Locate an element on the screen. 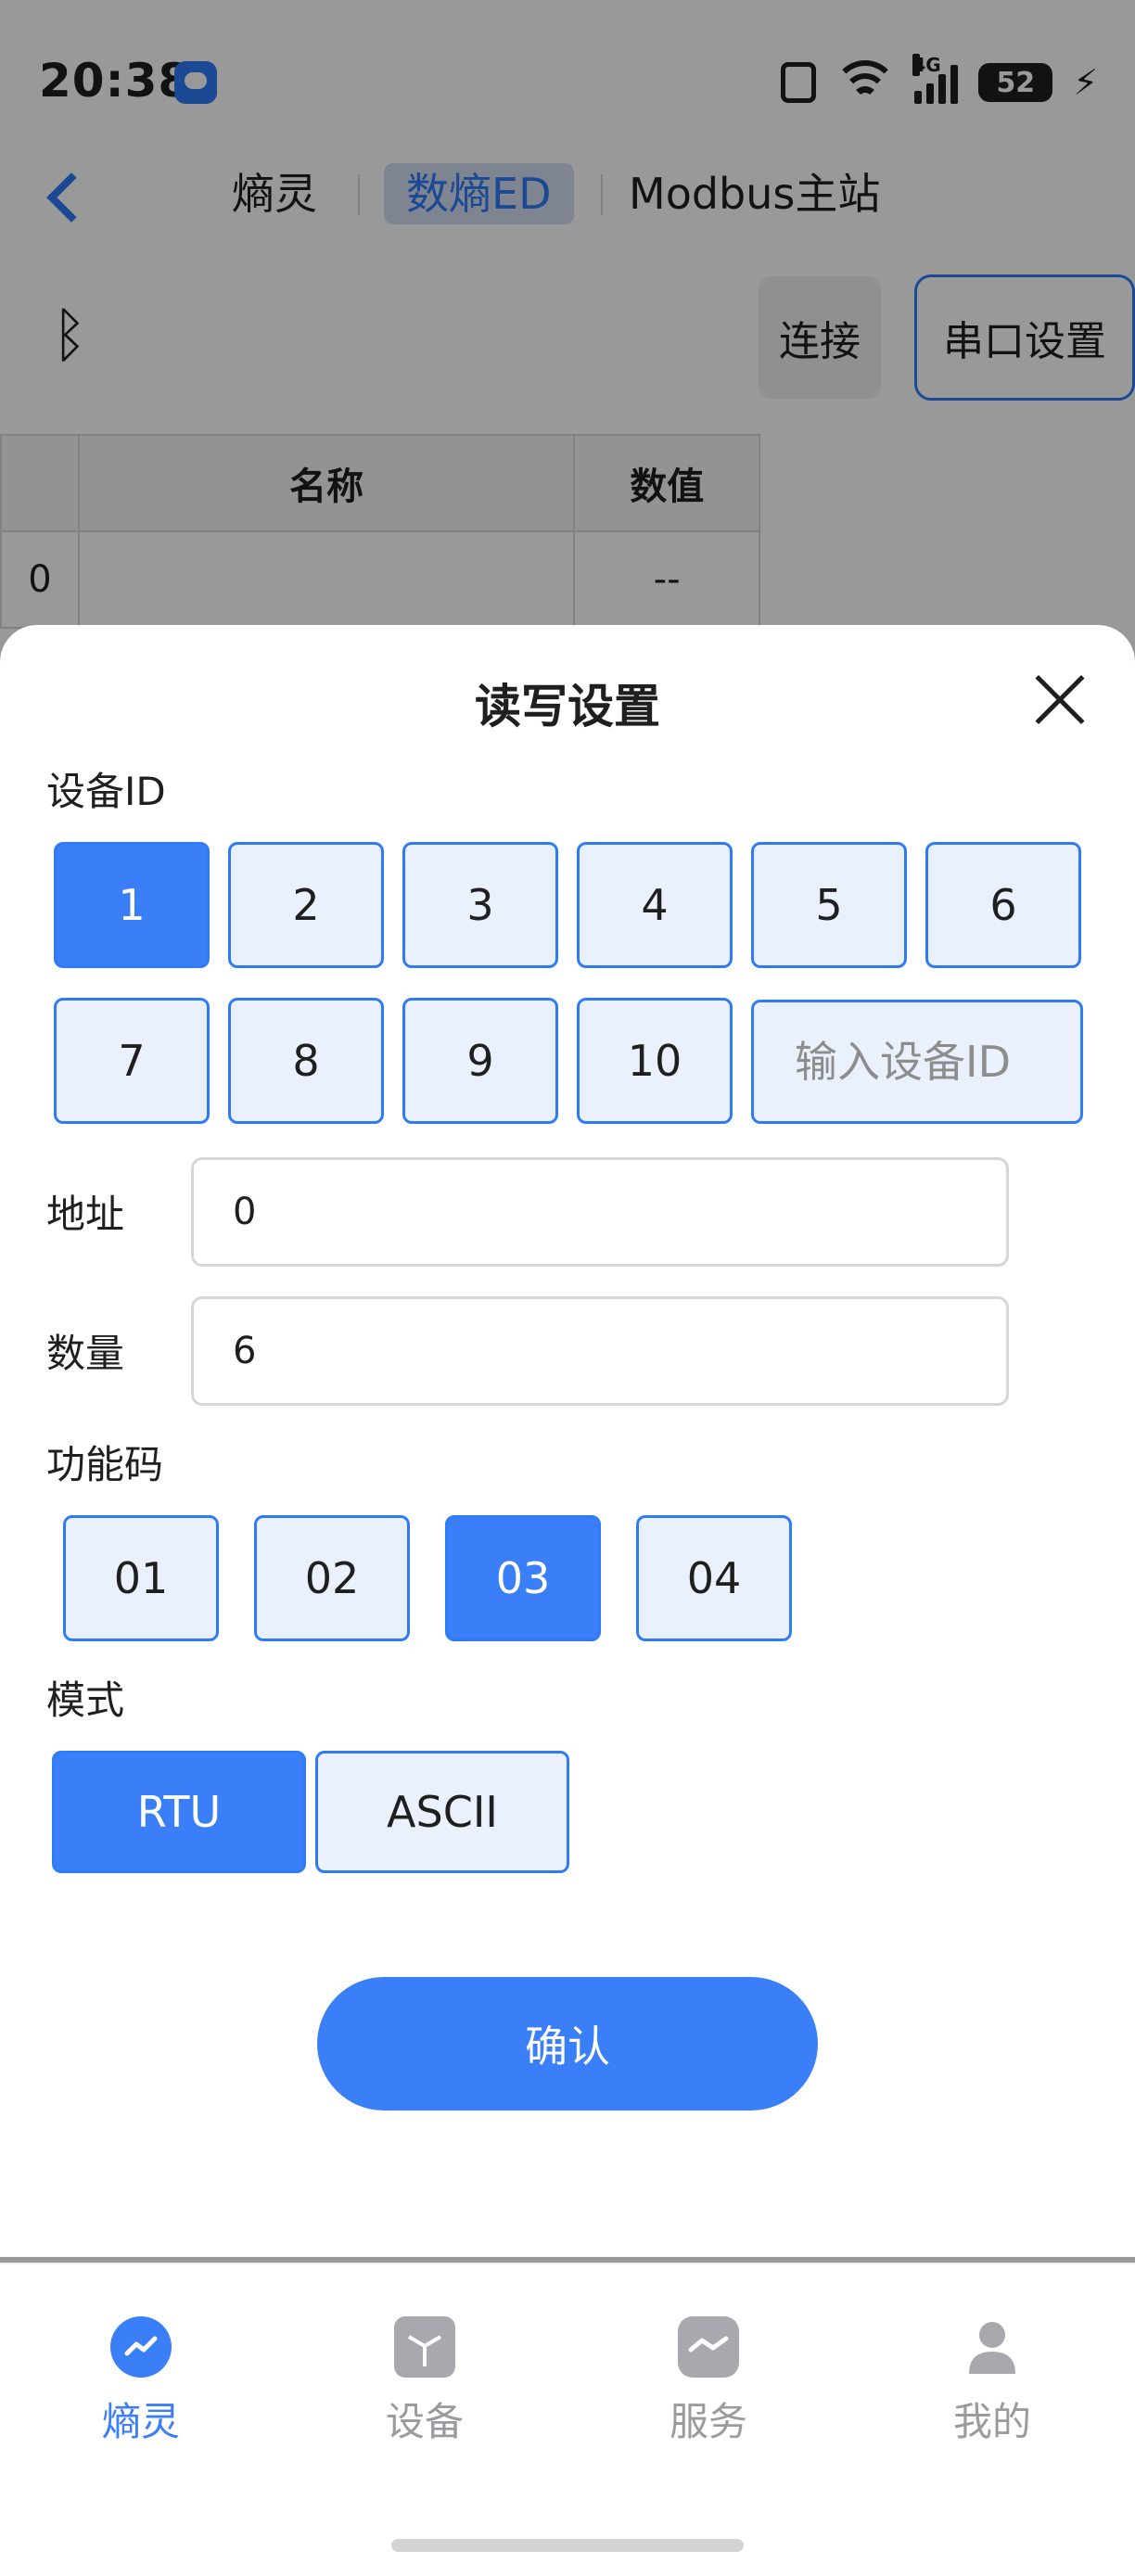 Image resolution: width=1135 pixels, height=2576 pixels. mode-option-ascii: ASCII is located at coordinates (442, 1812).